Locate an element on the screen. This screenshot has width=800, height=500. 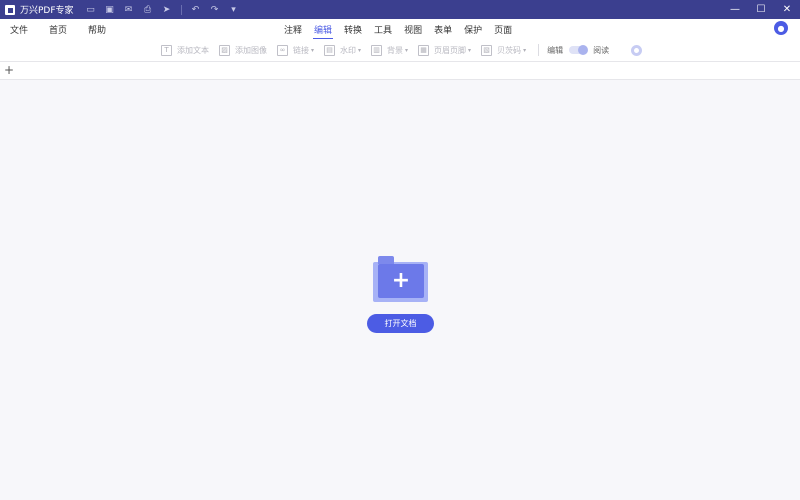
add-image-icon: ▨ is located at coordinates (224, 50).